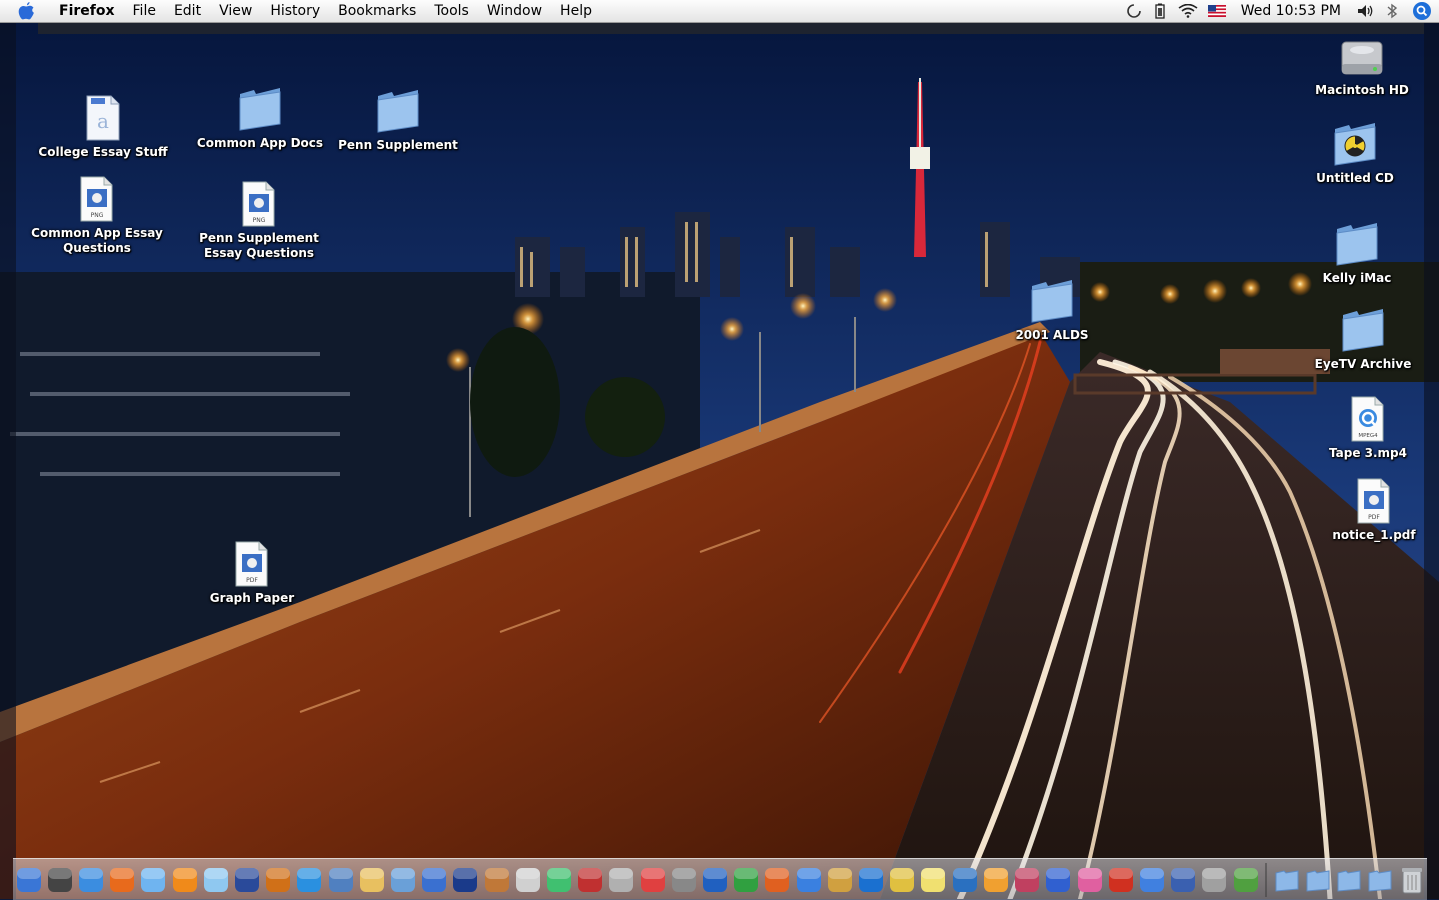  What do you see at coordinates (1349, 880) in the screenshot?
I see `dock-downloads-folder-icon` at bounding box center [1349, 880].